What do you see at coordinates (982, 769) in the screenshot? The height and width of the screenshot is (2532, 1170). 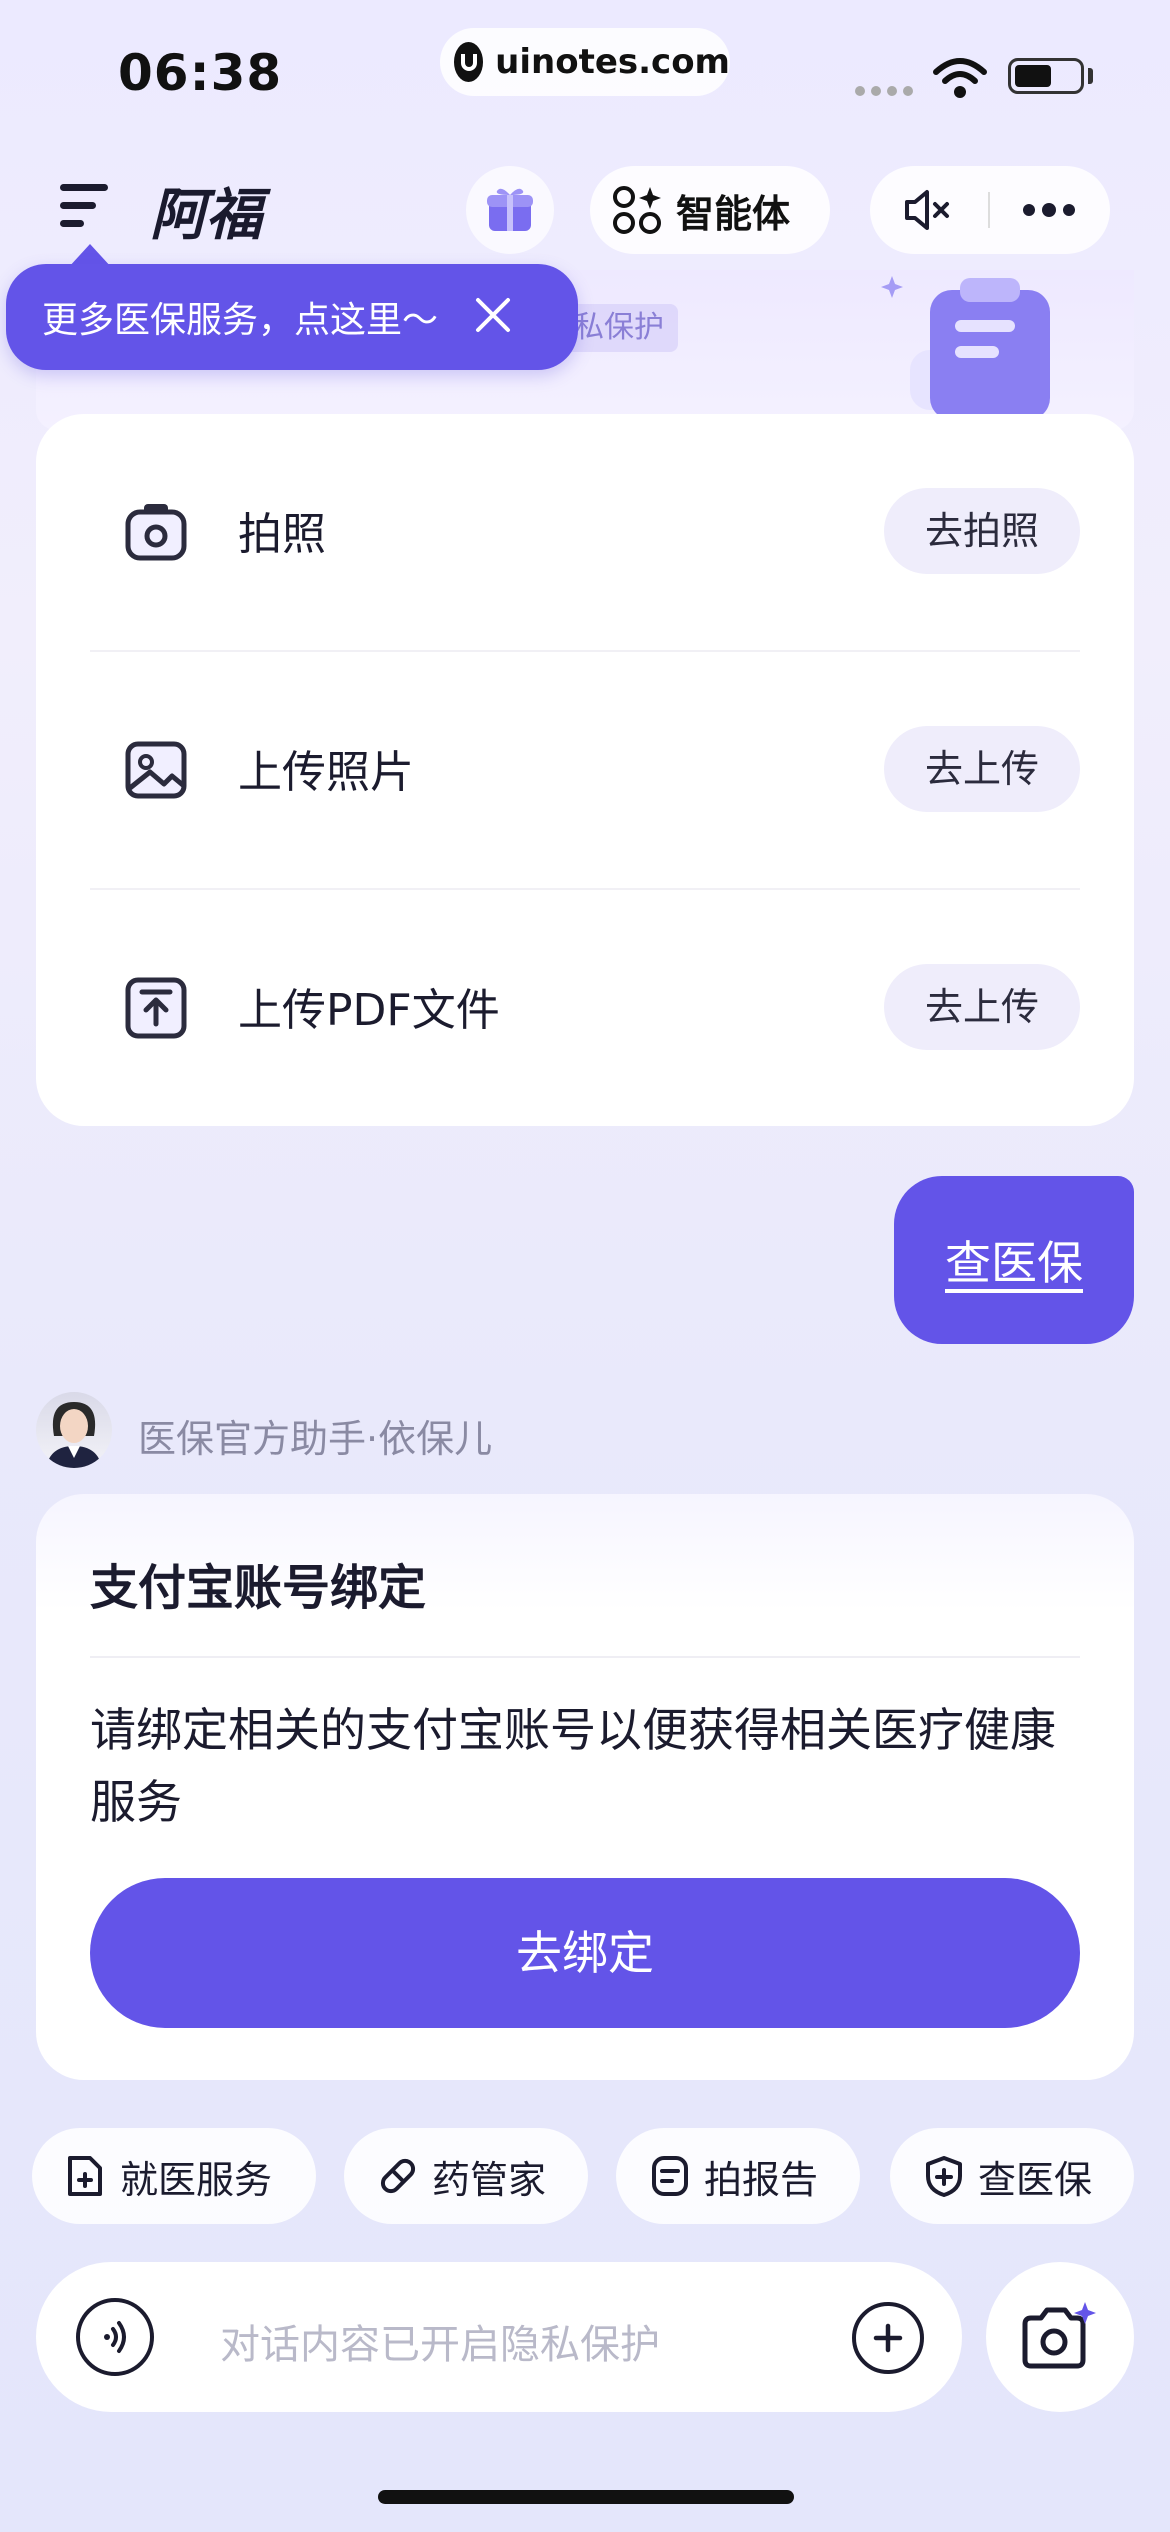 I see `upload-image-button: 去上传` at bounding box center [982, 769].